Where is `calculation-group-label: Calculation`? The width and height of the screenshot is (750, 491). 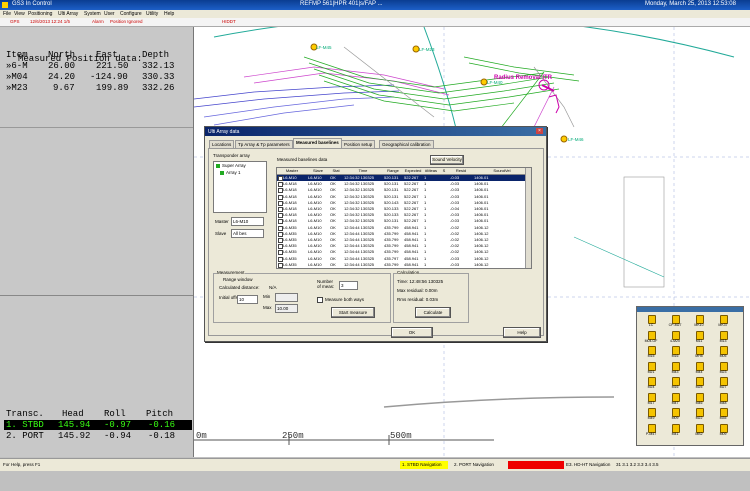
calculation-group-label: Calculation is located at coordinates (408, 272).